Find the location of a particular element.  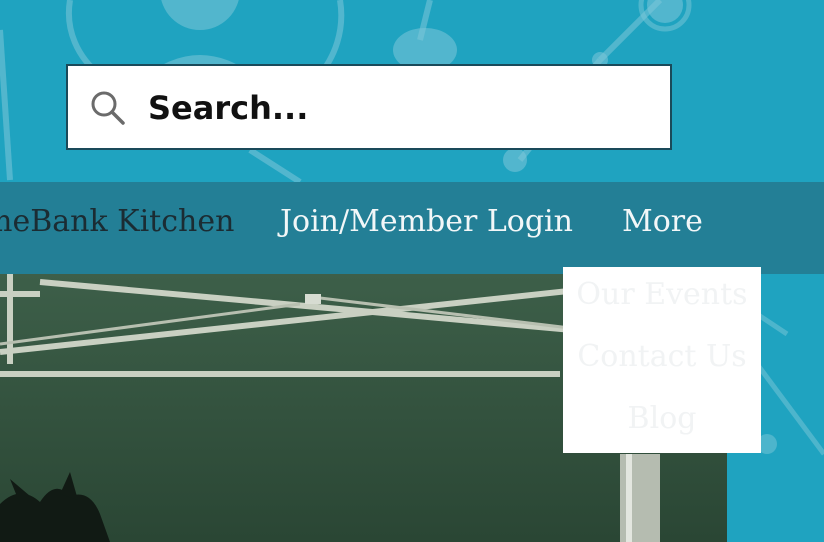

nav-item-more: More is located at coordinates (662, 221).